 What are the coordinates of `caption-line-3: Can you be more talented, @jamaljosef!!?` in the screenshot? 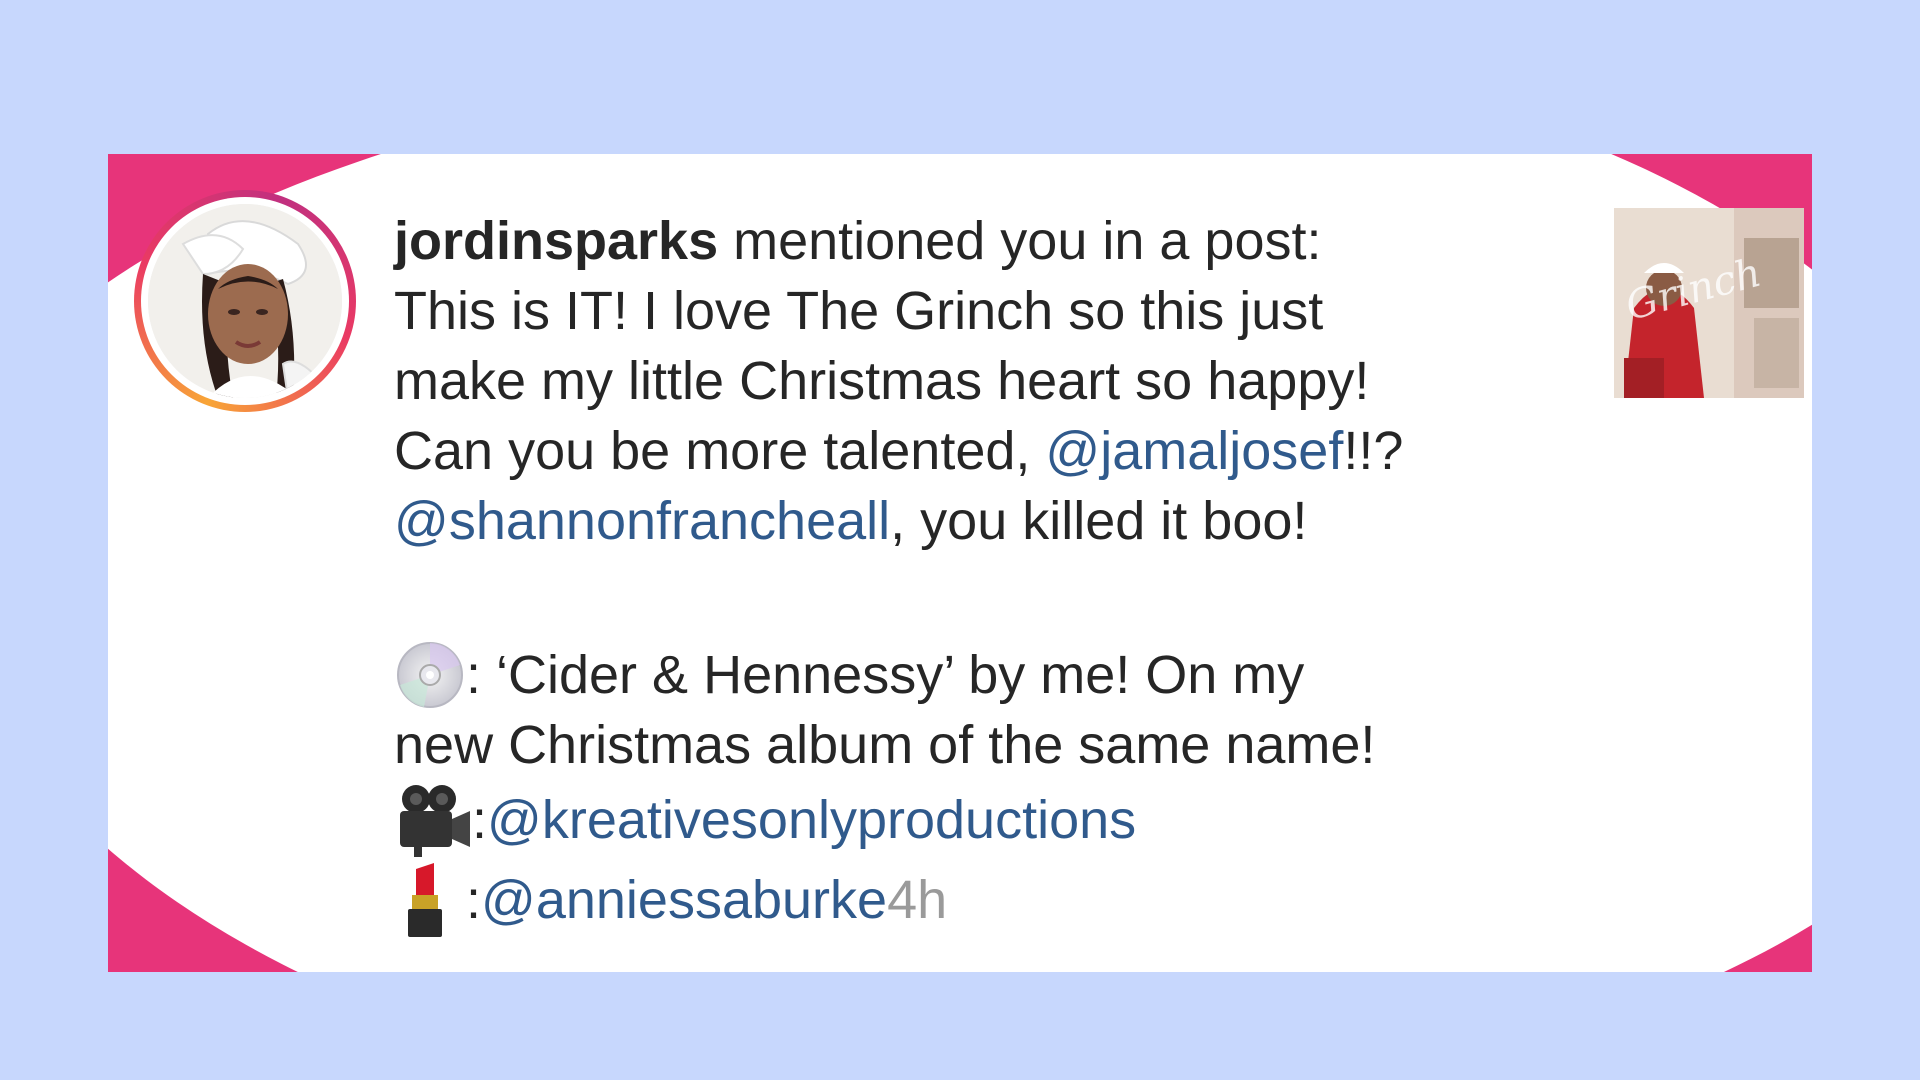 It's located at (899, 451).